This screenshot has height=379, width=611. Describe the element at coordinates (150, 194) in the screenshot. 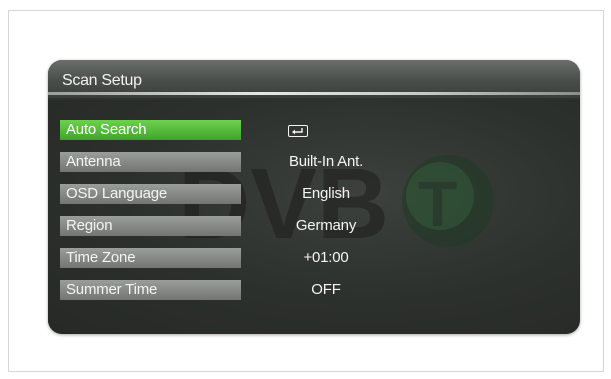

I see `menu-item-label: OSD Language` at that location.